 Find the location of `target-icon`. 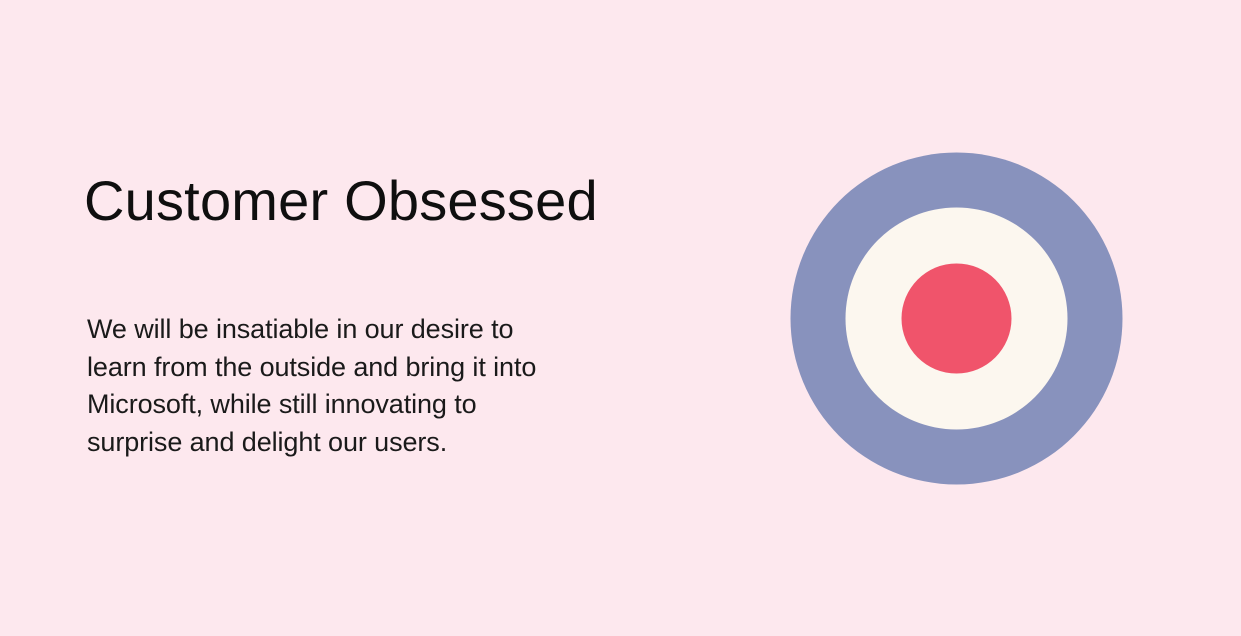

target-icon is located at coordinates (956, 318).